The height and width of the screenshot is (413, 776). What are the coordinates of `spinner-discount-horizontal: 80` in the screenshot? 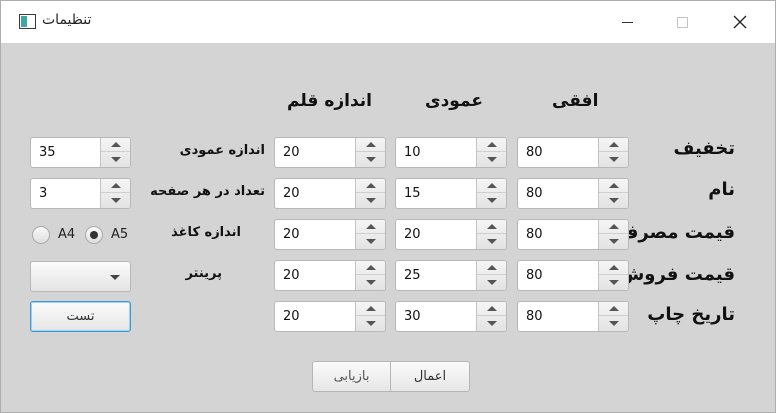 It's located at (573, 152).